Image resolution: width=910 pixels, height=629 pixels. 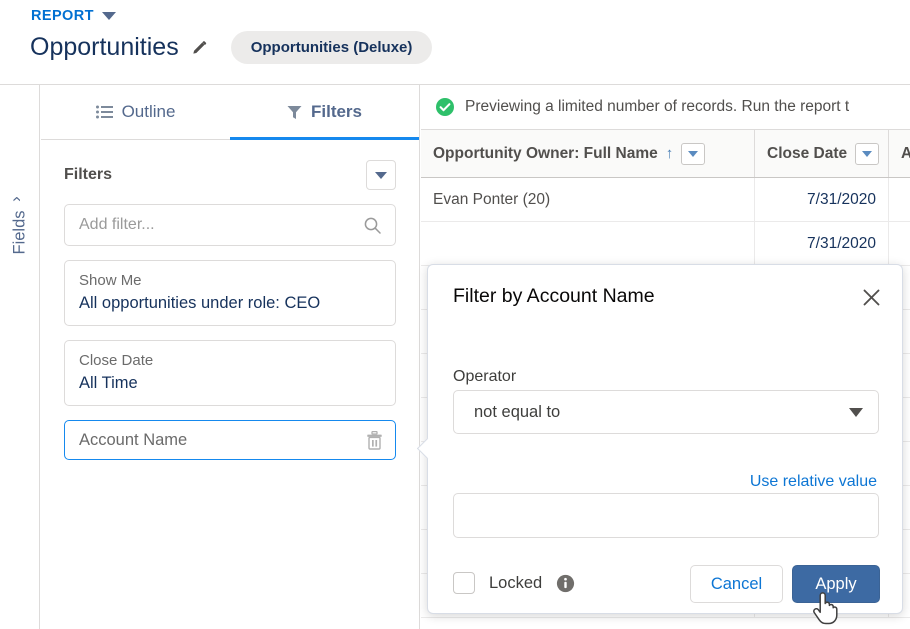 I want to click on column-header-label: A, so click(x=905, y=153).